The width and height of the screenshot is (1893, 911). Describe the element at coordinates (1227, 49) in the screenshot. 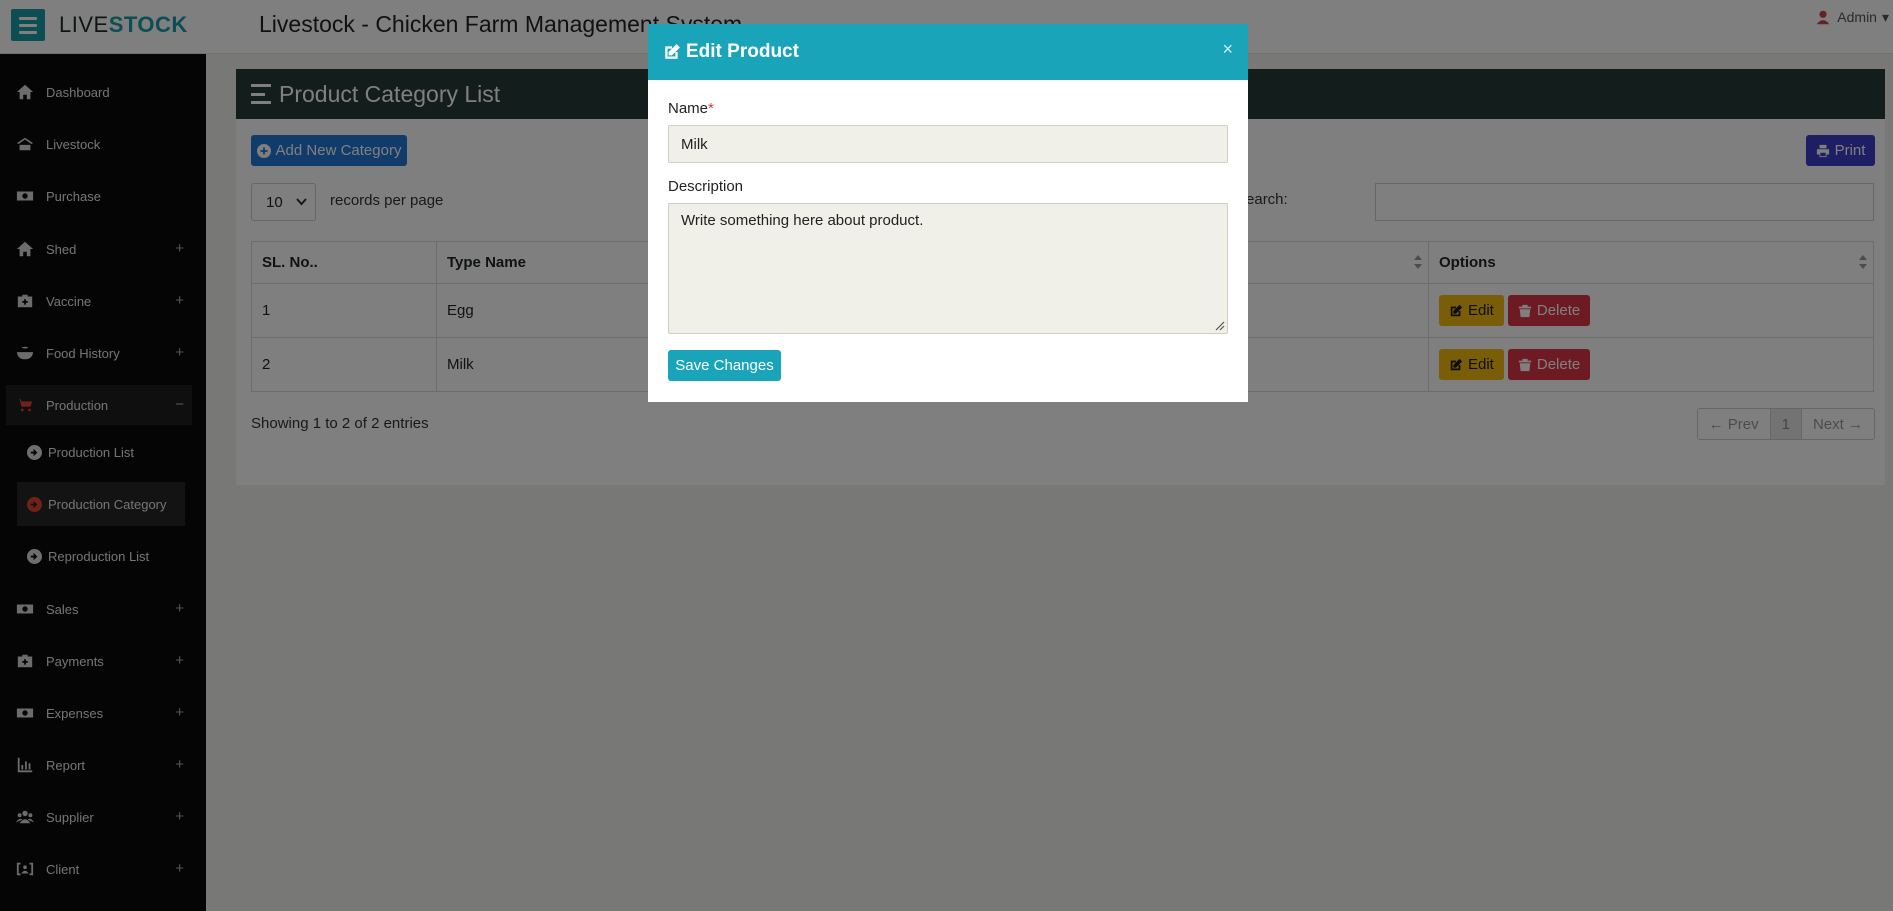

I see `close-icon: ×` at that location.